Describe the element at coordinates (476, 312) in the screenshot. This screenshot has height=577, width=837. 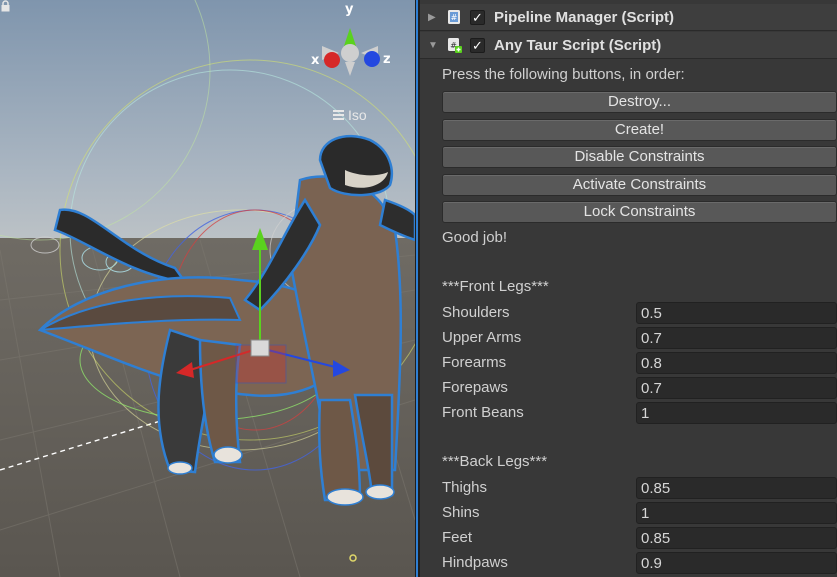
I see `field-label: Shoulders` at that location.